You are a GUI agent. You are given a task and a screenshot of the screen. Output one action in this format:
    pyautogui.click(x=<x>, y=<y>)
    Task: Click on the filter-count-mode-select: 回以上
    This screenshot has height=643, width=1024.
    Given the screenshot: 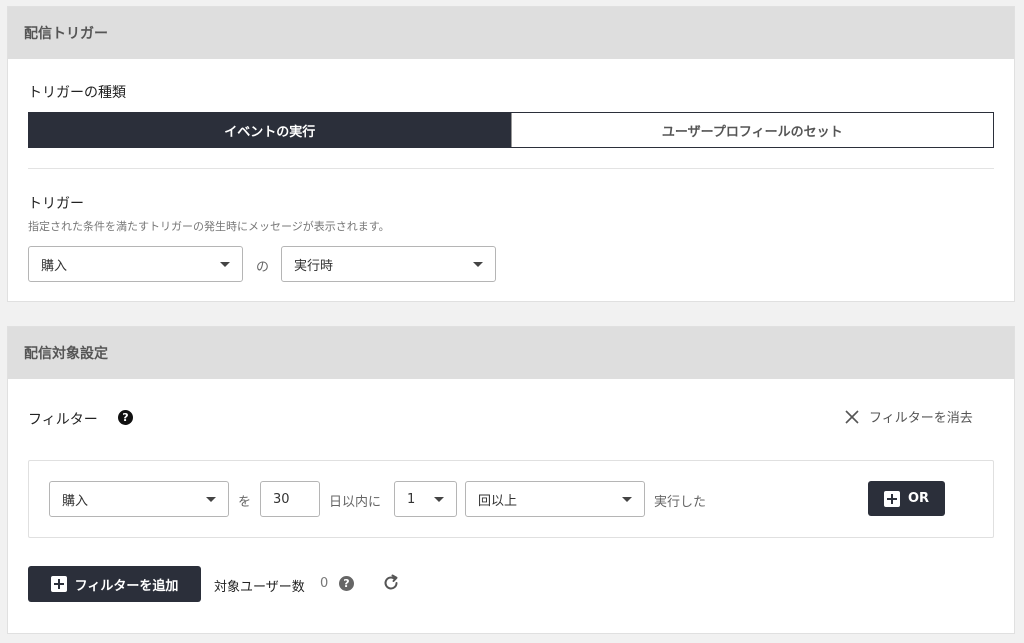 What is the action you would take?
    pyautogui.click(x=555, y=499)
    